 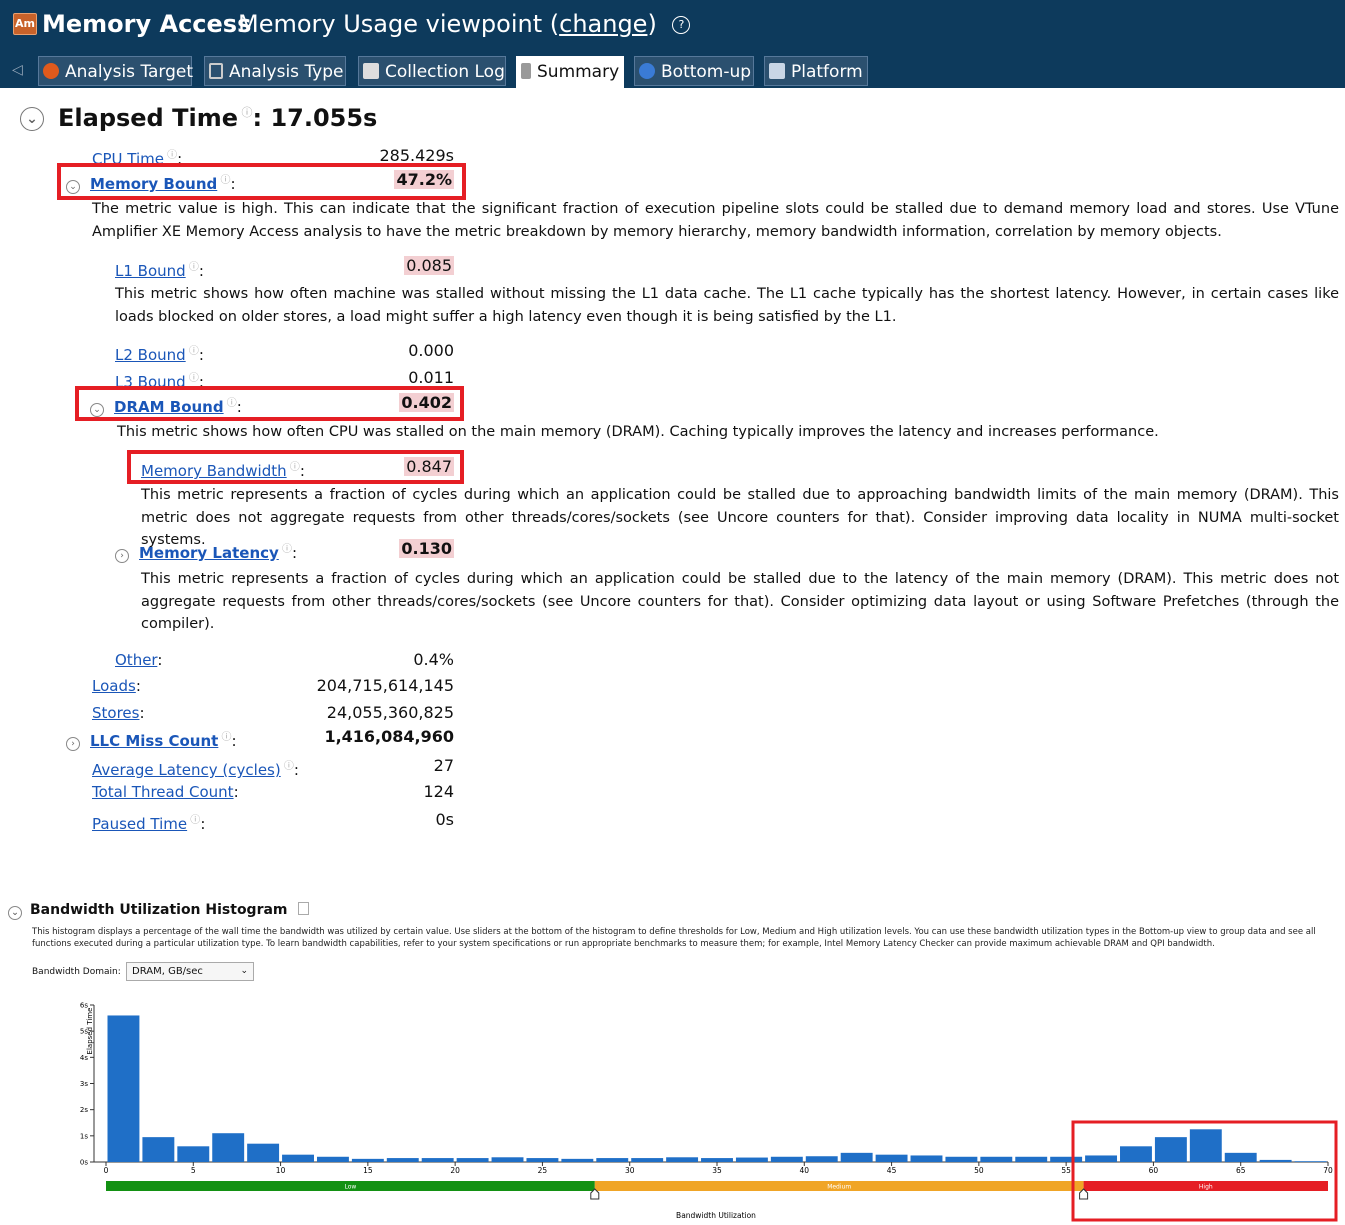 What do you see at coordinates (139, 824) in the screenshot?
I see `paused-time-link: Paused Time` at bounding box center [139, 824].